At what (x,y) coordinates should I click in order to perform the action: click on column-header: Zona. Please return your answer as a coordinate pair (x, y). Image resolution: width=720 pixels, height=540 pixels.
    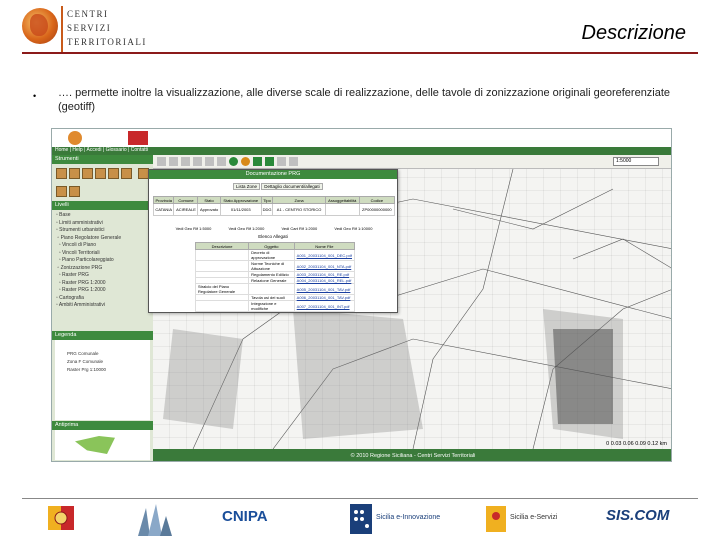
    Looking at the image, I should click on (299, 200).